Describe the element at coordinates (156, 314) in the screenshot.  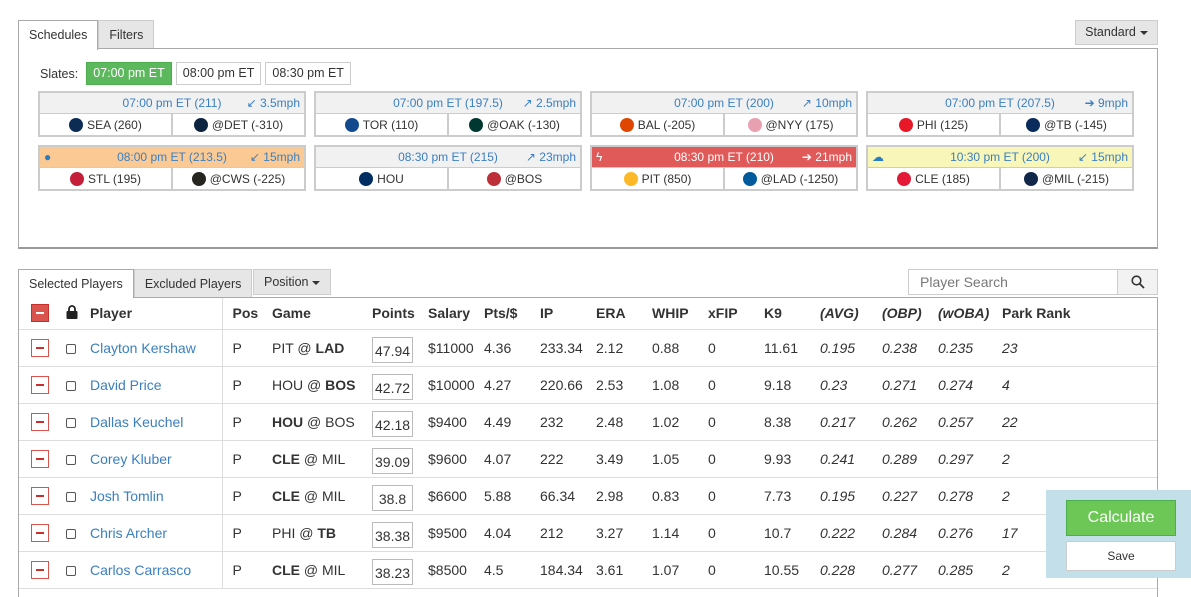
I see `col-player: Player` at that location.